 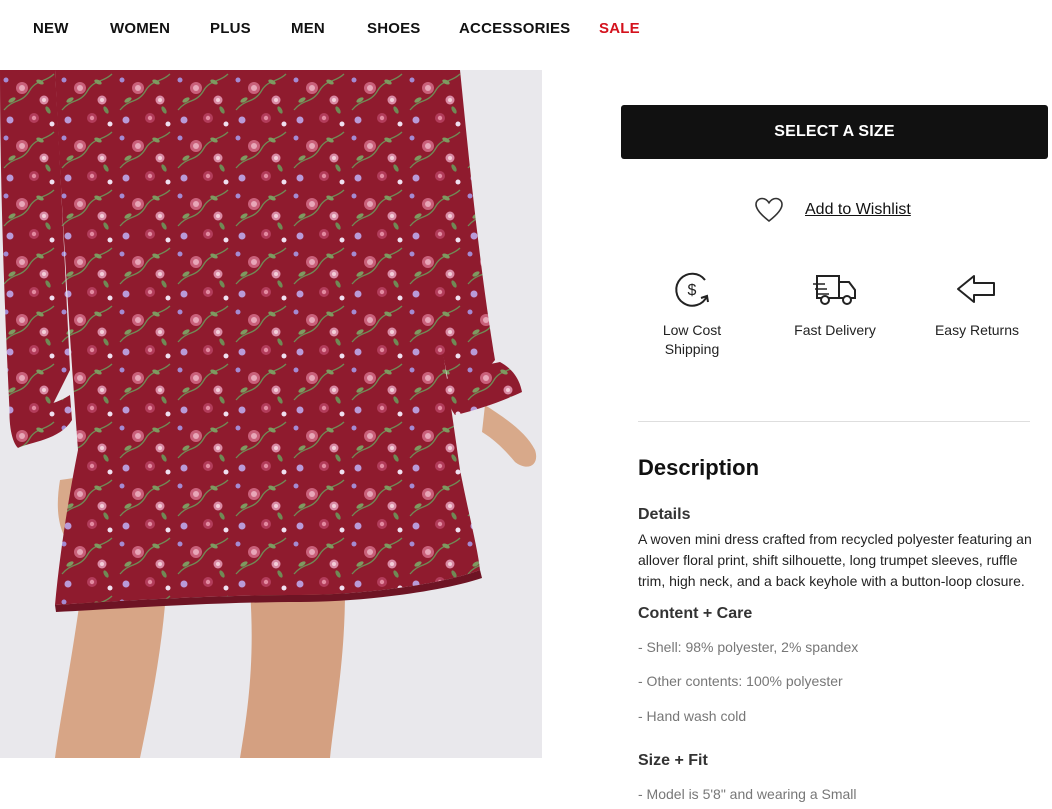 What do you see at coordinates (140, 28) in the screenshot?
I see `nav-women: WOMEN` at bounding box center [140, 28].